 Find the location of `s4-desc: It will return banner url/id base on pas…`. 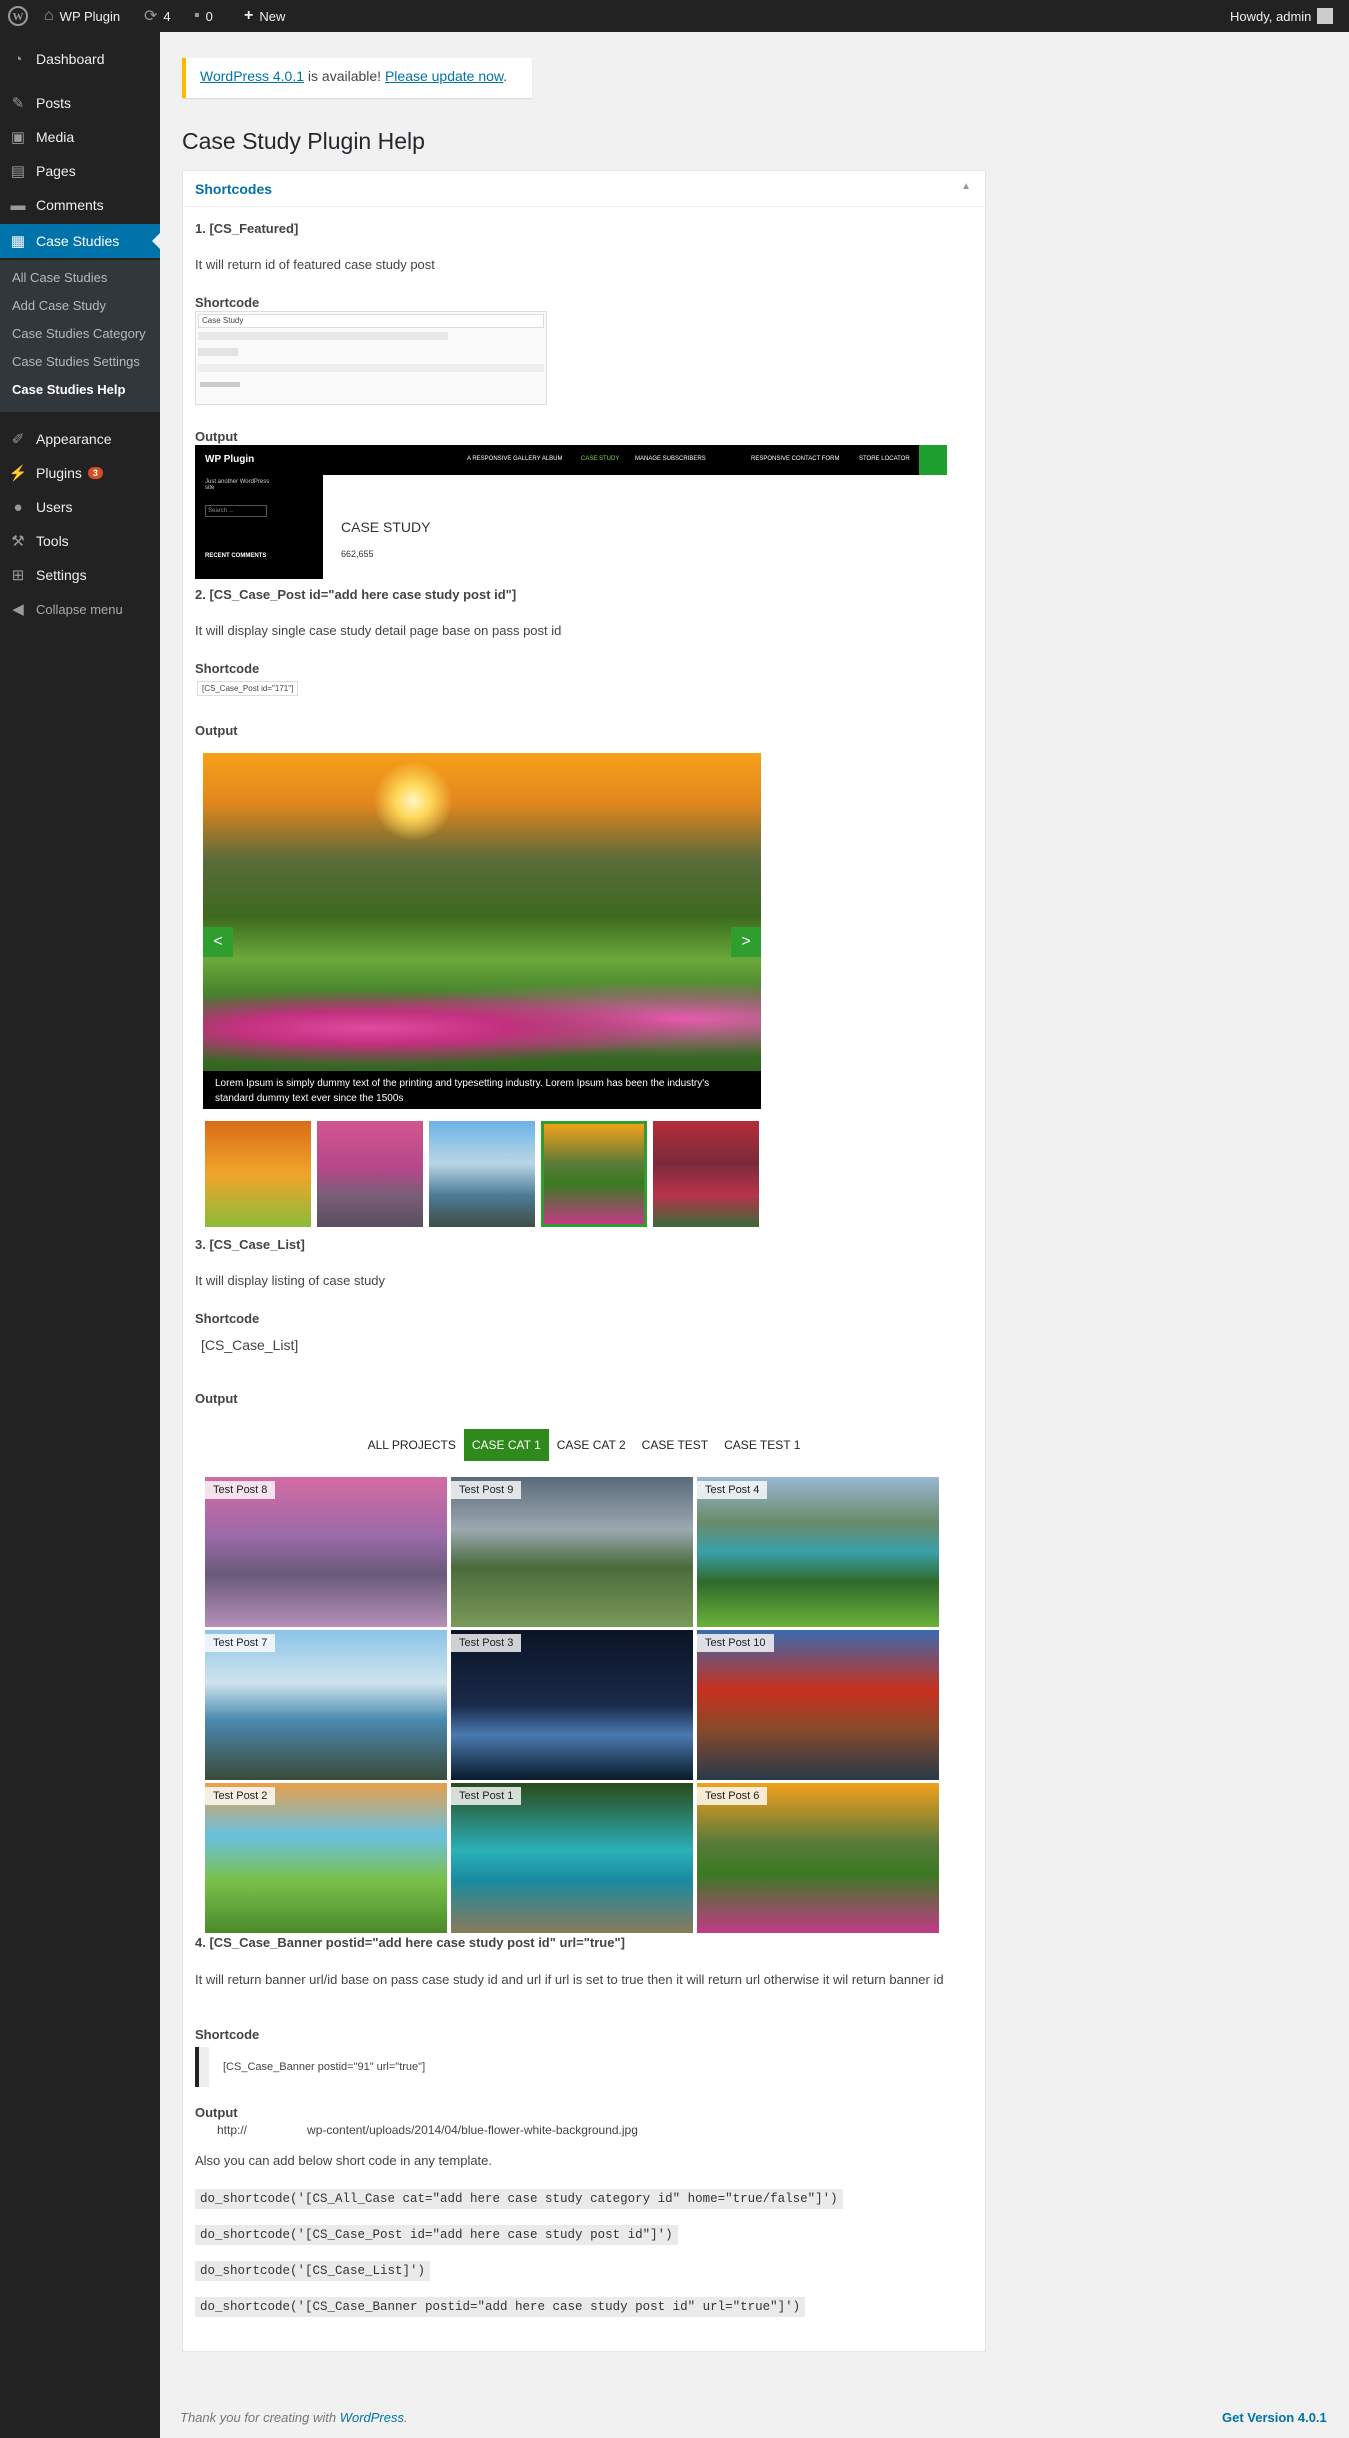

s4-desc: It will return banner url/id base on pas… is located at coordinates (569, 1979).